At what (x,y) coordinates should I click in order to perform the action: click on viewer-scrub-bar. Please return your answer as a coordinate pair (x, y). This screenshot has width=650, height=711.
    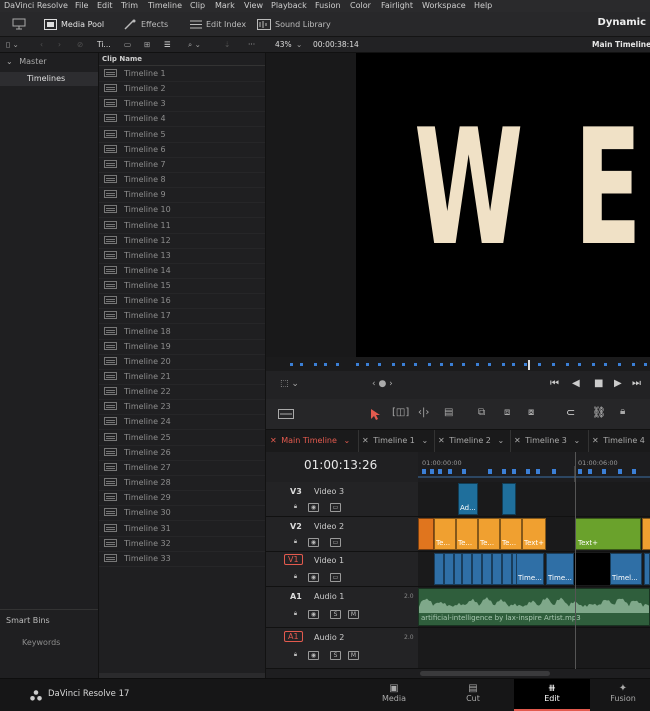
    Looking at the image, I should click on (458, 364).